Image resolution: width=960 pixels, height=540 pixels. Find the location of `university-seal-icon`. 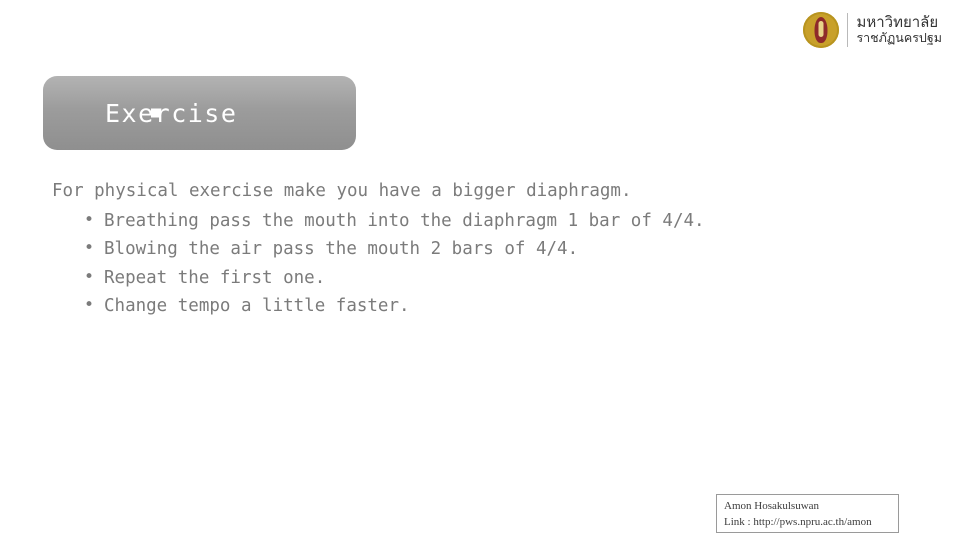

university-seal-icon is located at coordinates (821, 30).